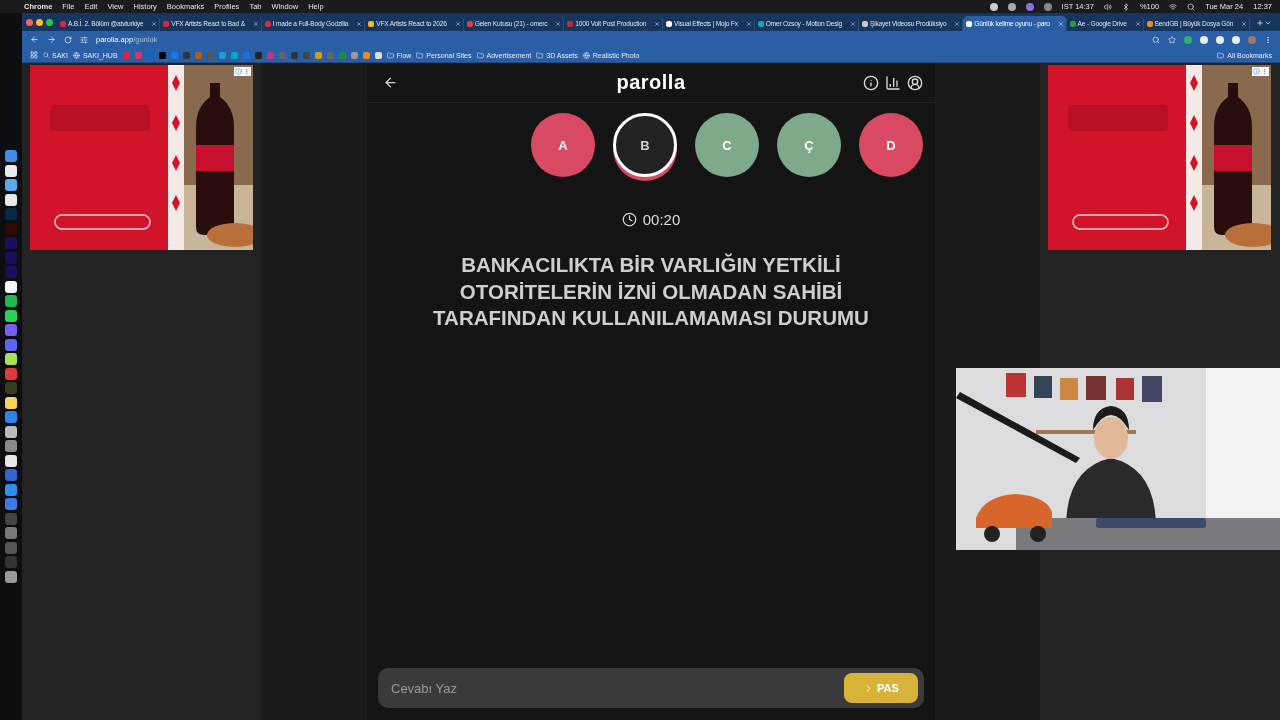 Image resolution: width=1280 pixels, height=720 pixels. What do you see at coordinates (1173, 6) in the screenshot?
I see `wifi-icon` at bounding box center [1173, 6].